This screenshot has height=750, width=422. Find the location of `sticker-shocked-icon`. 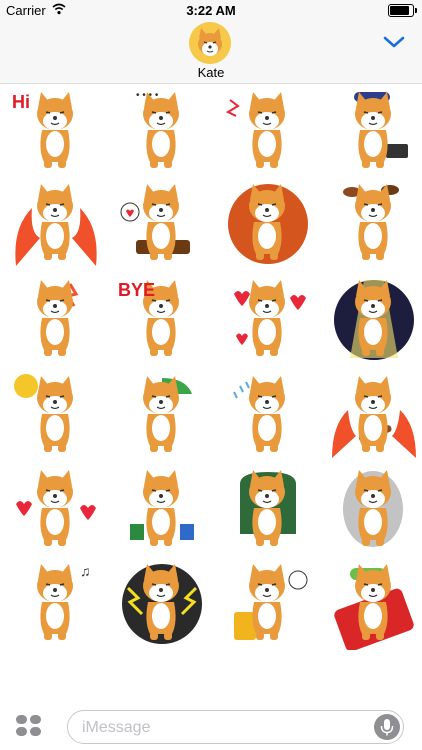

sticker-shocked-icon is located at coordinates (58, 318).